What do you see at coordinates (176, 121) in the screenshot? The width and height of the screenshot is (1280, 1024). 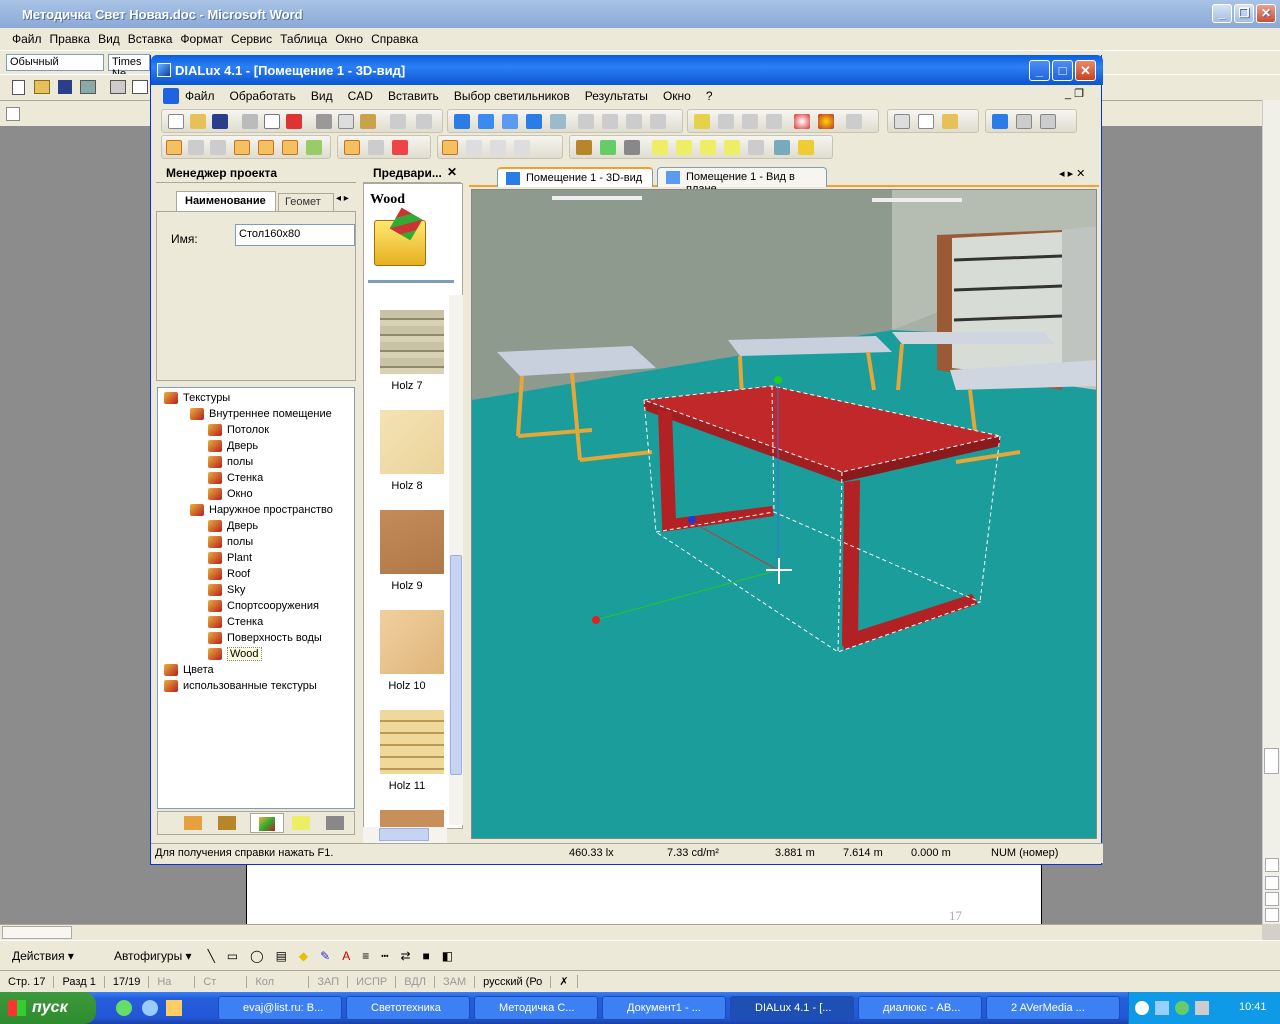 I see `new-file-icon` at bounding box center [176, 121].